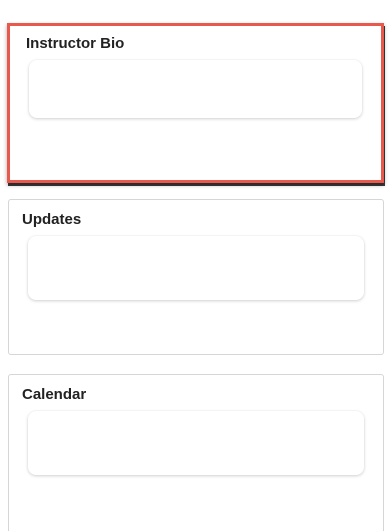  What do you see at coordinates (75, 43) in the screenshot?
I see `card-title: Instructor Bio` at bounding box center [75, 43].